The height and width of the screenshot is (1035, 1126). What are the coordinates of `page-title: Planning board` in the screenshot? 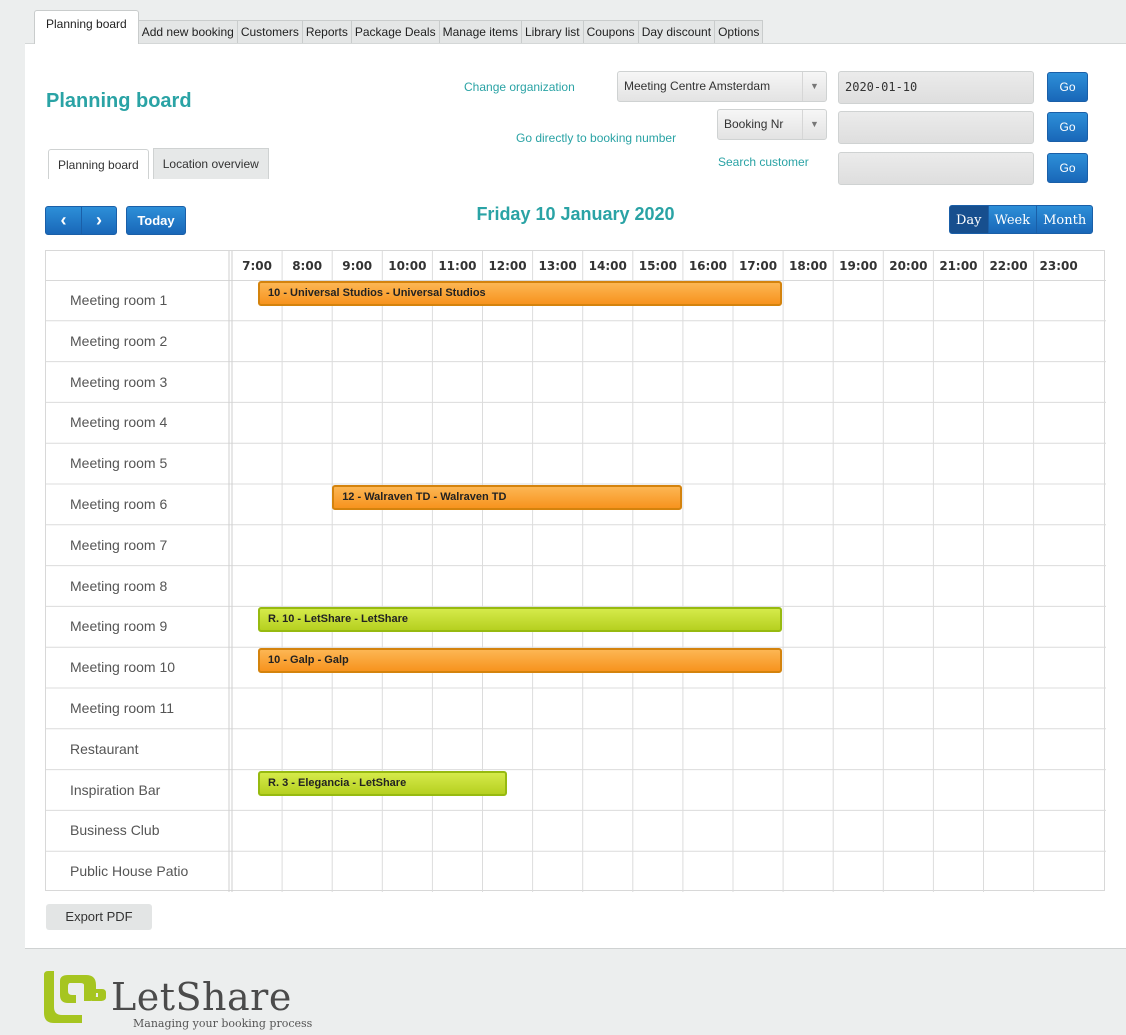 It's located at (119, 101).